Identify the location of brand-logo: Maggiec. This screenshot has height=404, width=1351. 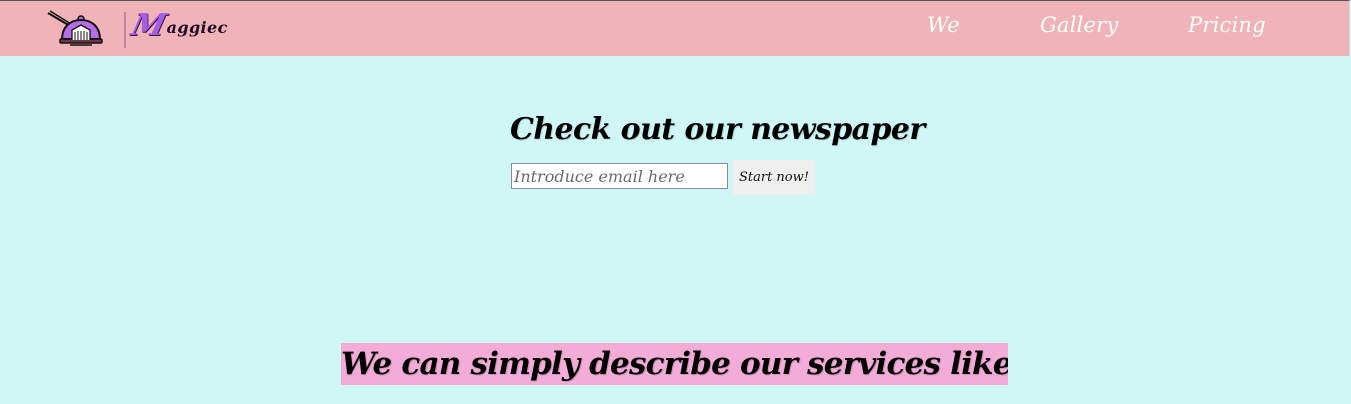
(146, 29).